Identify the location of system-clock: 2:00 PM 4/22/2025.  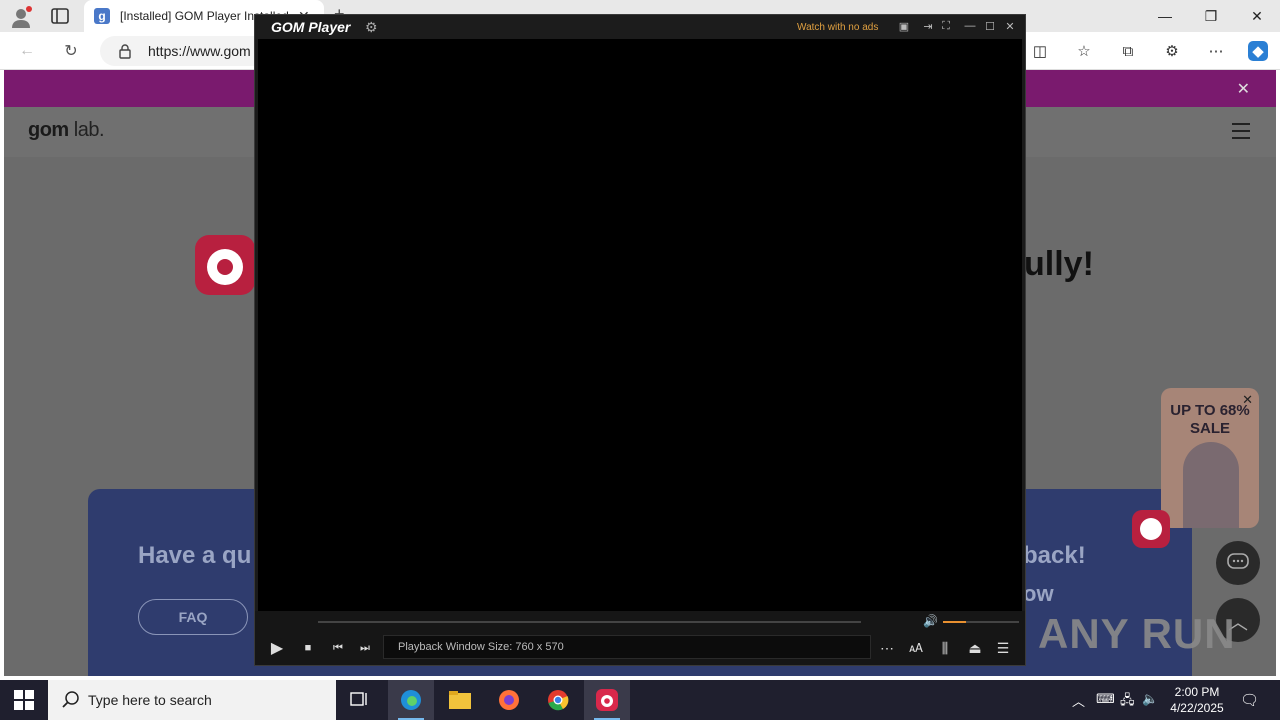
(1197, 700).